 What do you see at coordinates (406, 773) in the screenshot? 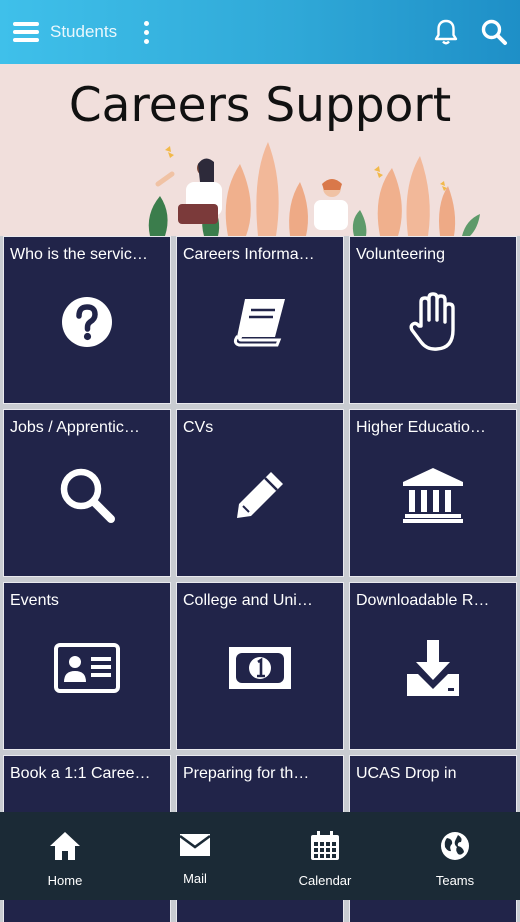
I see `tile-label: UCAS Drop in` at bounding box center [406, 773].